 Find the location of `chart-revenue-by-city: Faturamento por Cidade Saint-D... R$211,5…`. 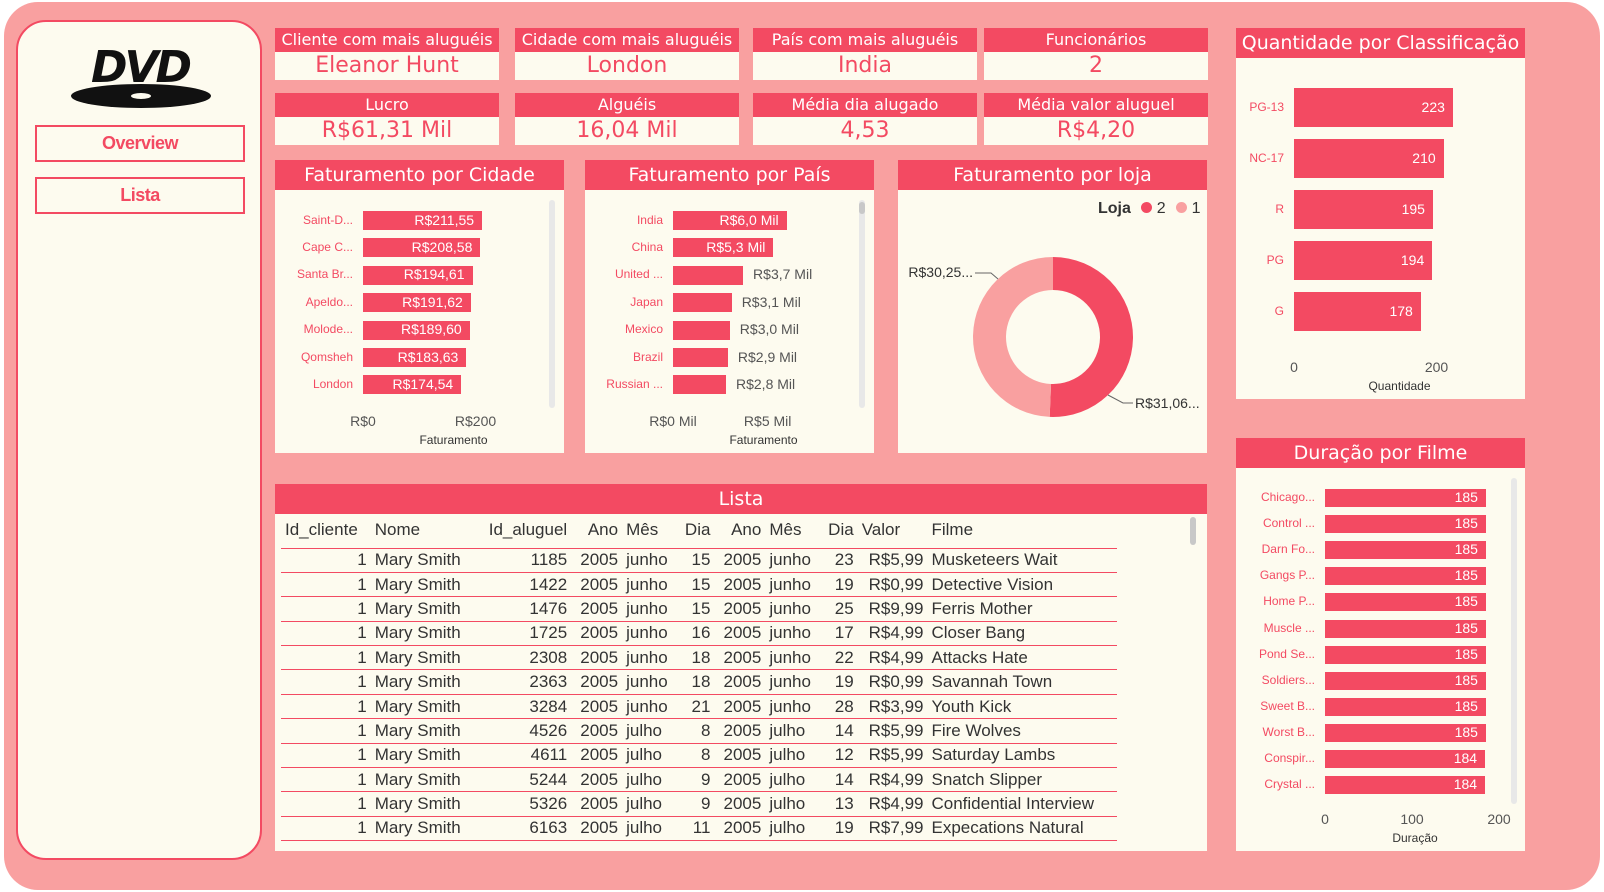

chart-revenue-by-city: Faturamento por Cidade Saint-D... R$211,5… is located at coordinates (419, 306).